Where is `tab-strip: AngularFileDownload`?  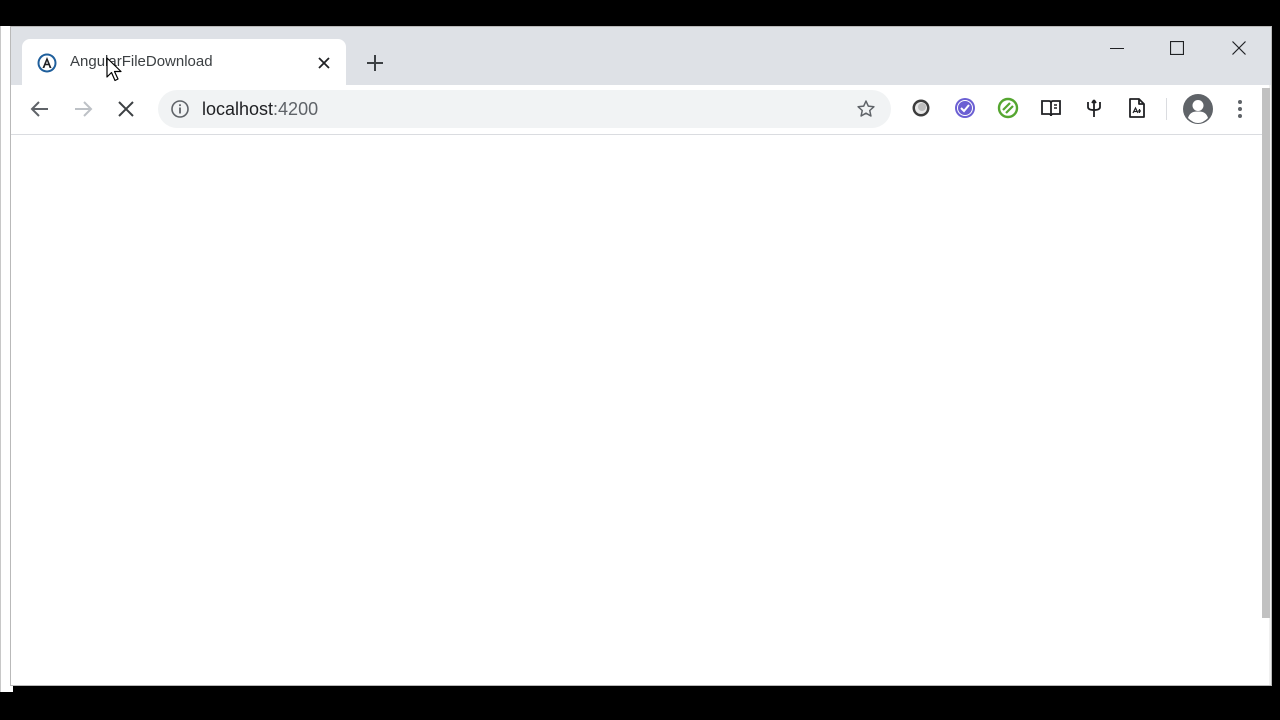
tab-strip: AngularFileDownload is located at coordinates (641, 56).